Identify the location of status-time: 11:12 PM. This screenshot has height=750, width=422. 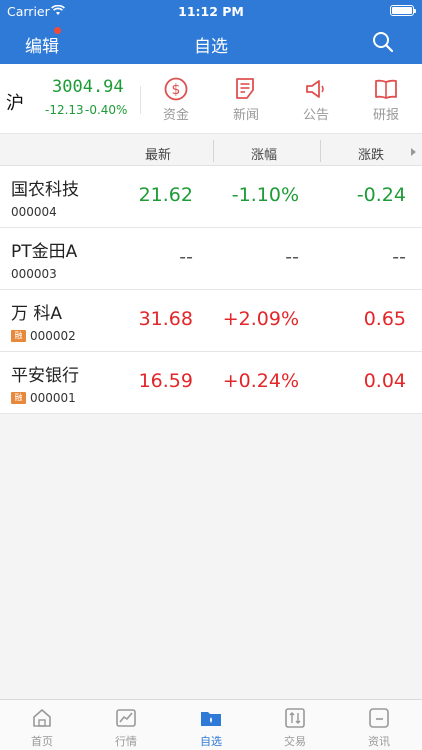
(211, 11).